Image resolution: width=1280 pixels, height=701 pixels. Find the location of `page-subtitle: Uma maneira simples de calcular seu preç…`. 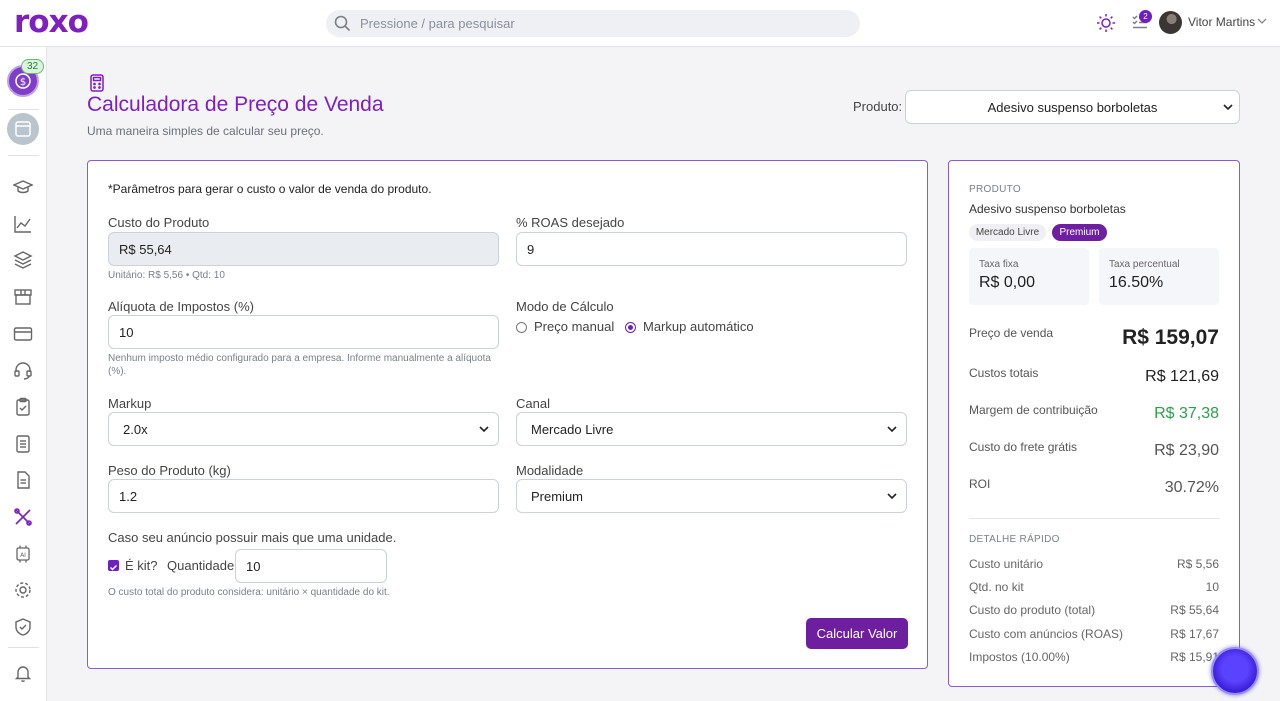

page-subtitle: Uma maneira simples de calcular seu preç… is located at coordinates (205, 131).